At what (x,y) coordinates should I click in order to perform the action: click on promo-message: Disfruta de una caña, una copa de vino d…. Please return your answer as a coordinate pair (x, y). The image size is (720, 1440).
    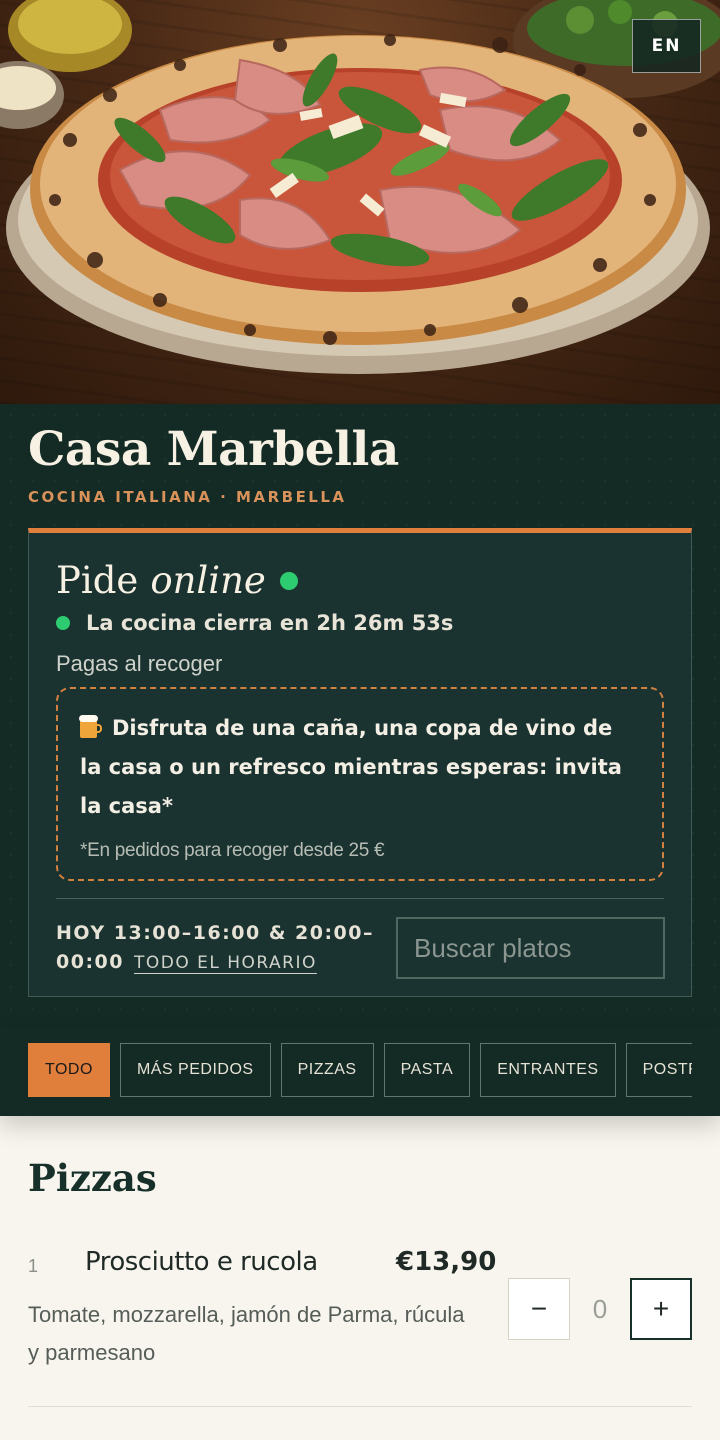
    Looking at the image, I should click on (359, 767).